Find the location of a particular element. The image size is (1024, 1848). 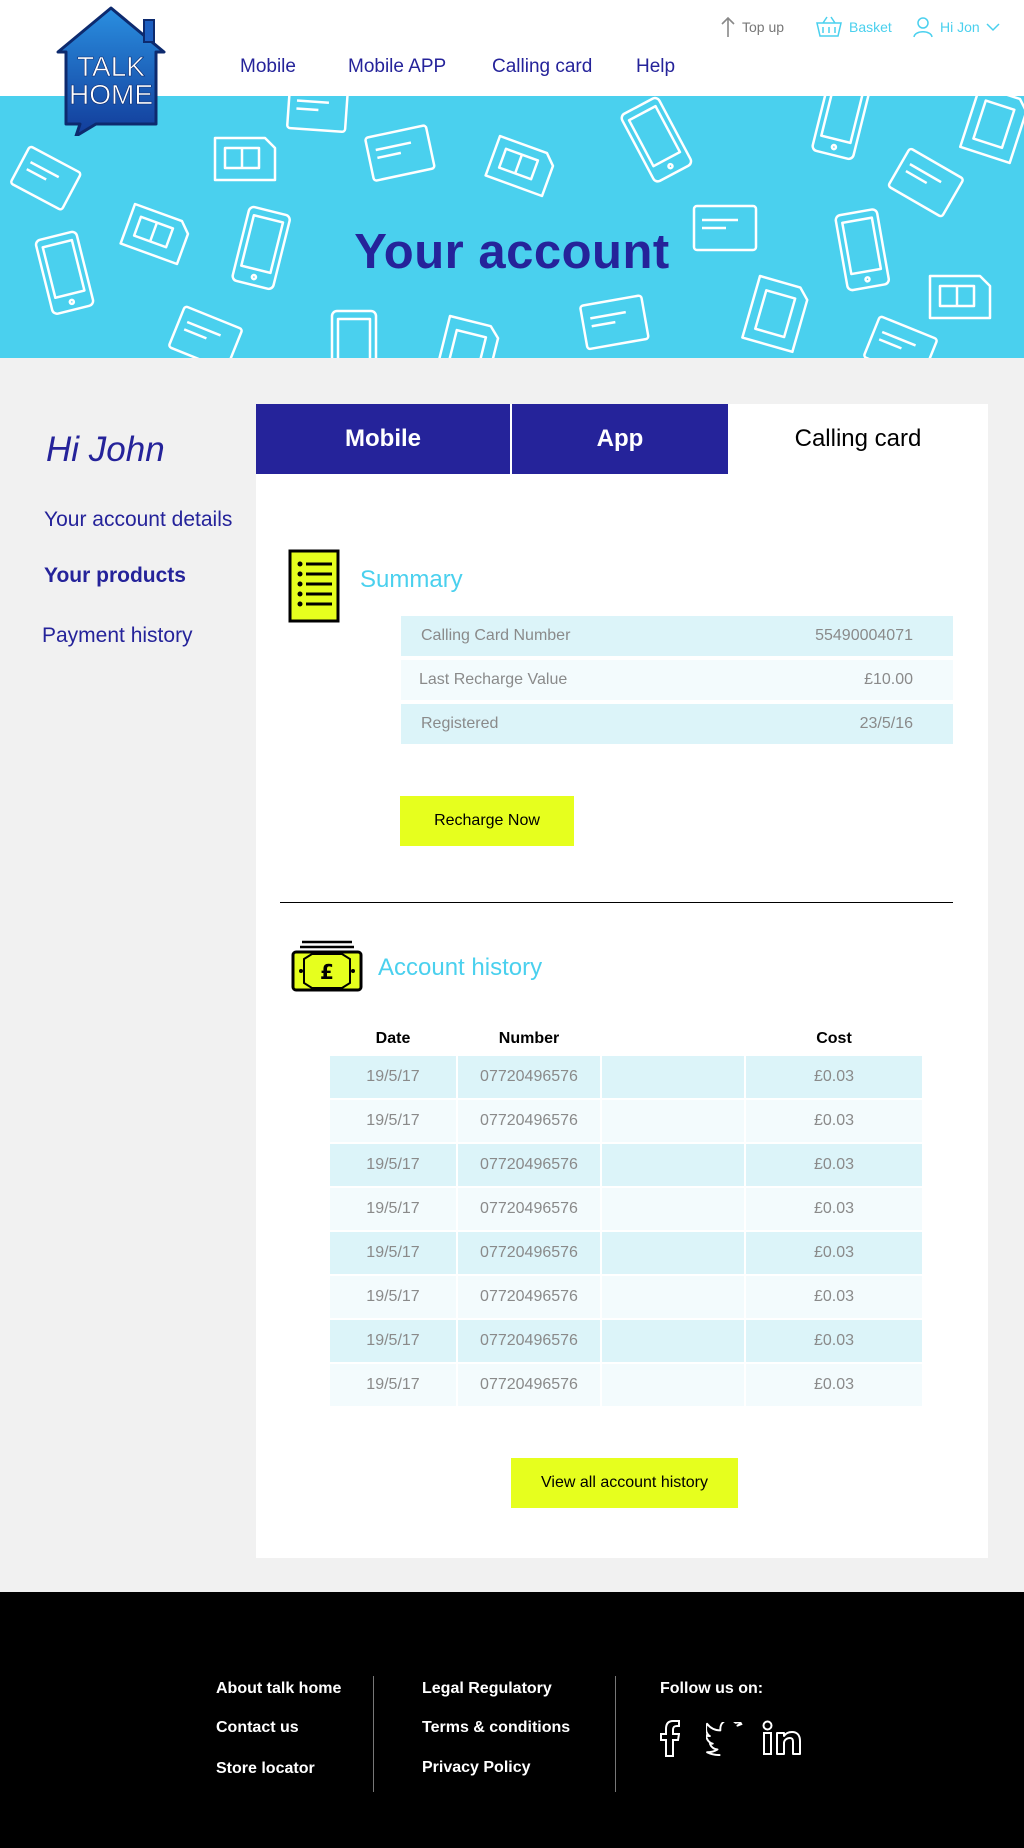

summary-label: Calling Card Number is located at coordinates (496, 635).